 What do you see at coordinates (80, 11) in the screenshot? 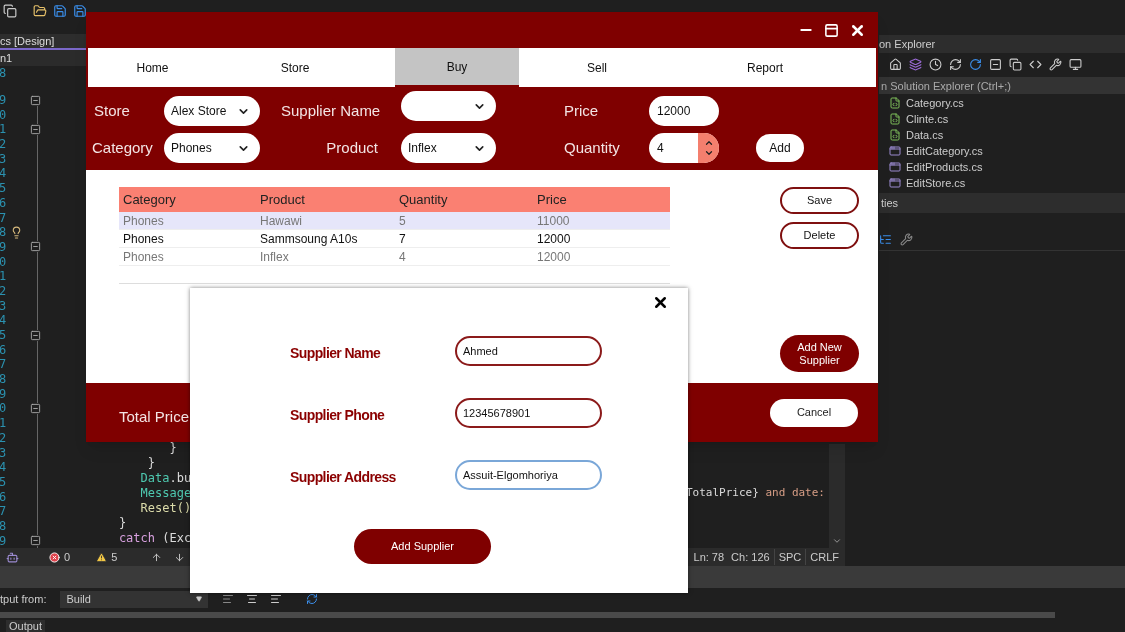
I see `save-all-icon` at bounding box center [80, 11].